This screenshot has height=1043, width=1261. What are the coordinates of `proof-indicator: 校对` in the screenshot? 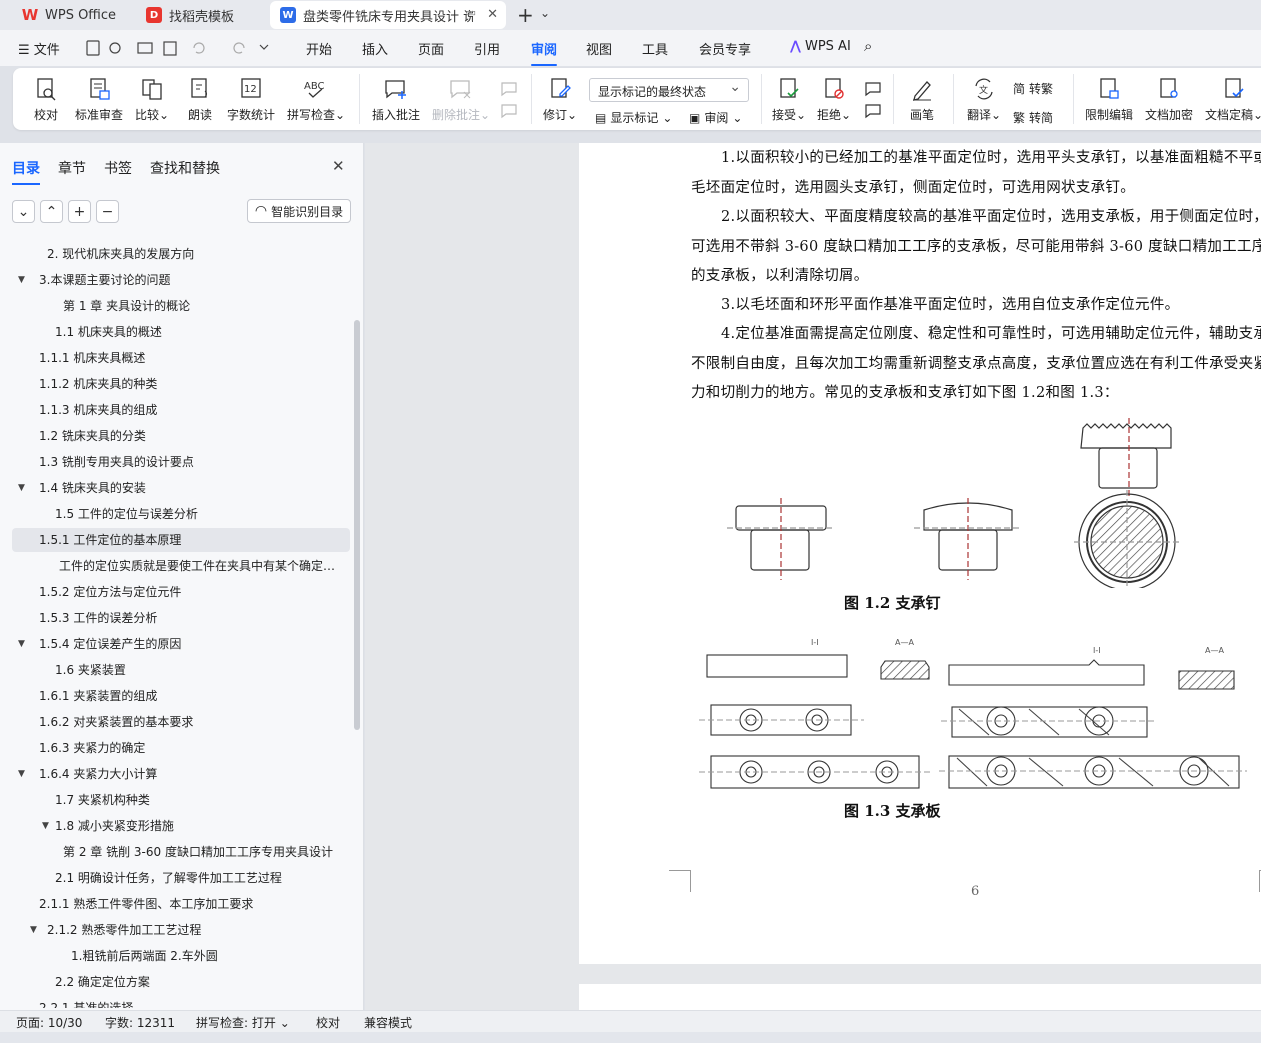 It's located at (328, 1022).